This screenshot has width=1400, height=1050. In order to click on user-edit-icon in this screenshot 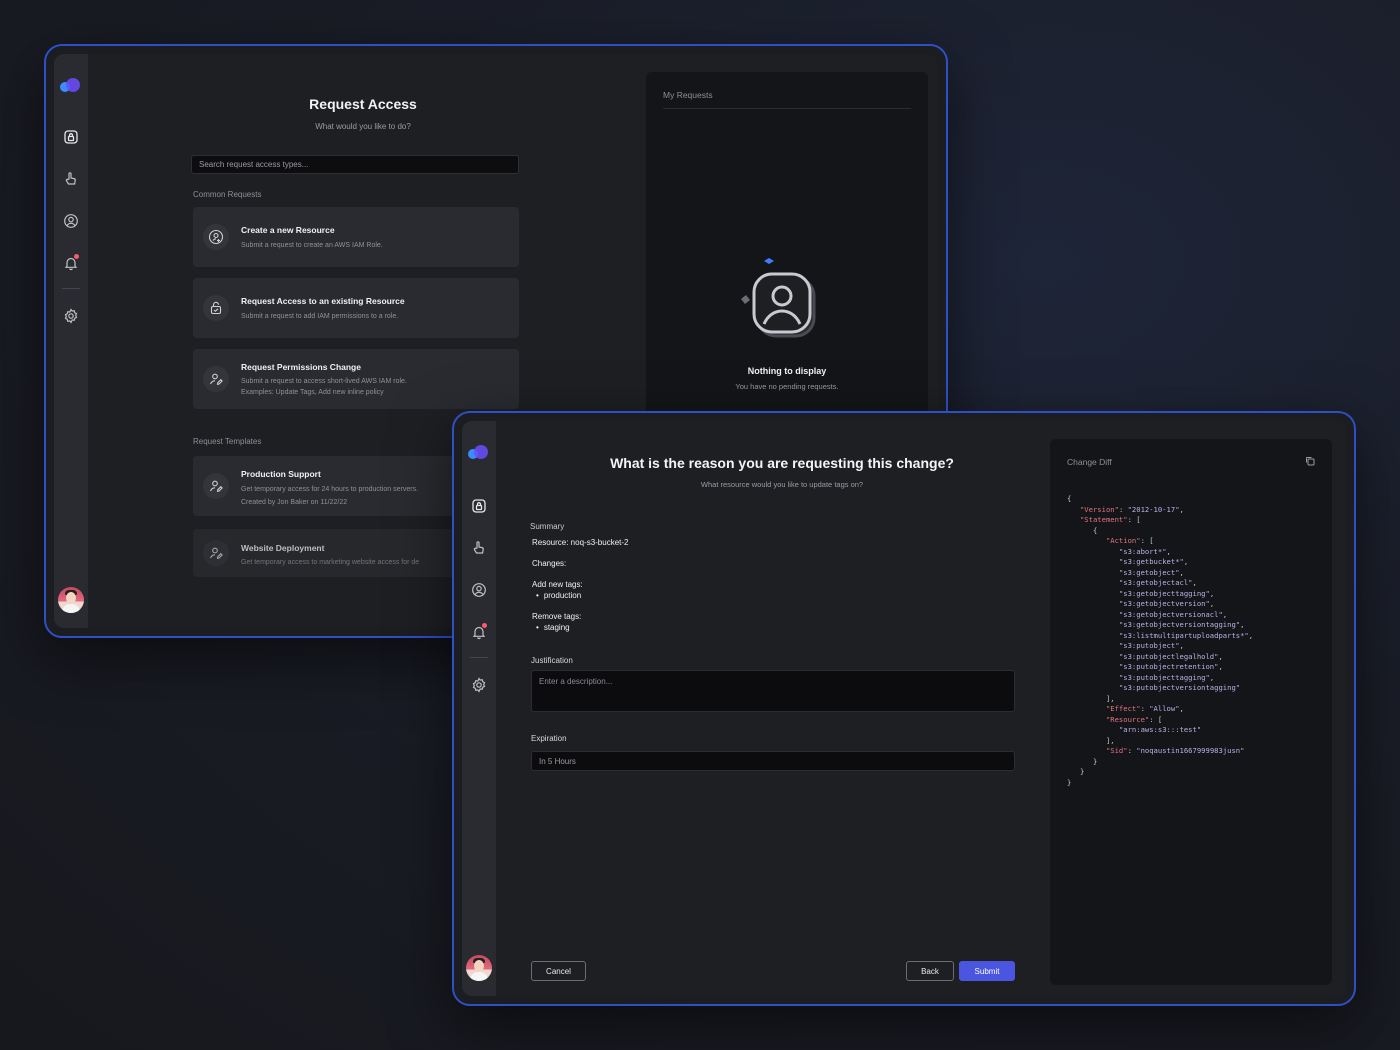, I will do `click(216, 486)`.